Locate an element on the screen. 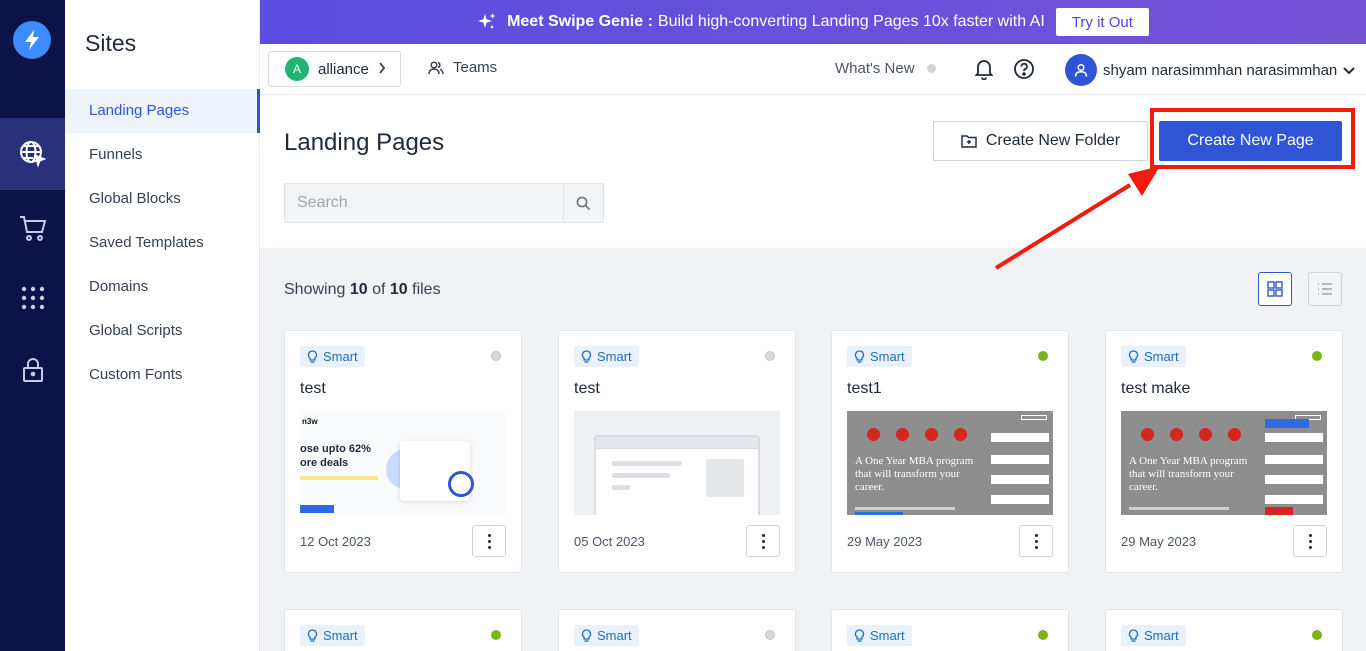 The width and height of the screenshot is (1366, 651). user-menu: shyam narasimmhan narasimmhan is located at coordinates (1210, 70).